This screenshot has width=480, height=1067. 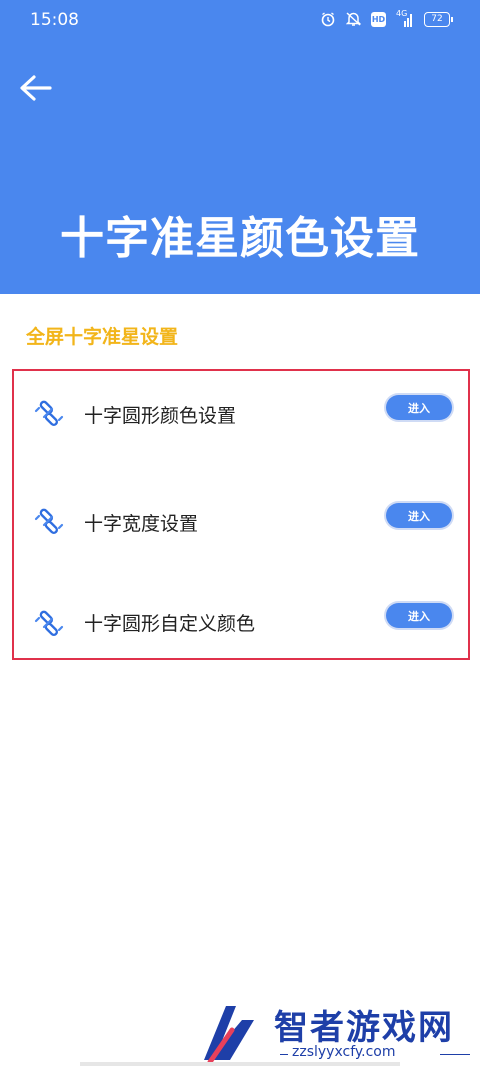 I want to click on list-item: 十字圆形颜色设置 进入, so click(x=241, y=415).